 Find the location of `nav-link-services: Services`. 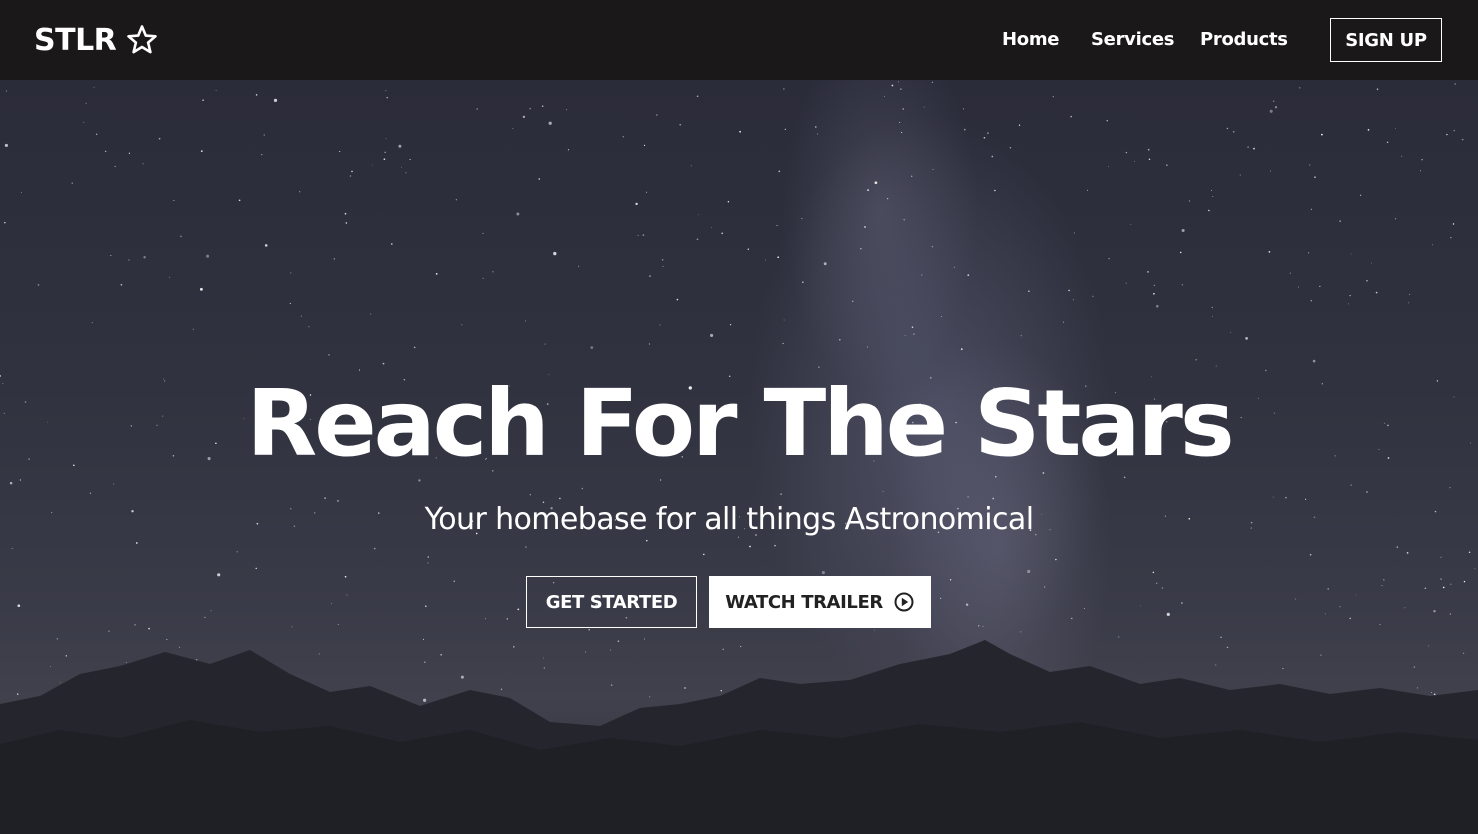

nav-link-services: Services is located at coordinates (1132, 39).